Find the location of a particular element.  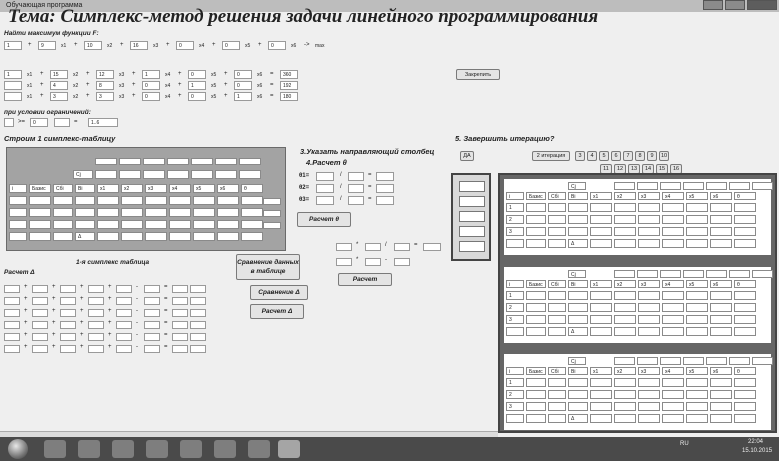

close-button is located at coordinates (762, 5).